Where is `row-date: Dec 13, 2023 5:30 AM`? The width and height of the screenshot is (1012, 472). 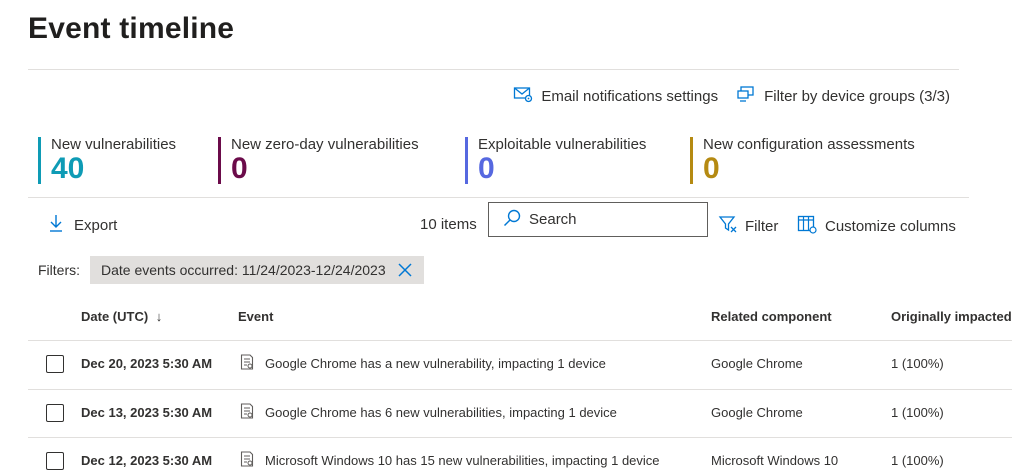 row-date: Dec 13, 2023 5:30 AM is located at coordinates (147, 412).